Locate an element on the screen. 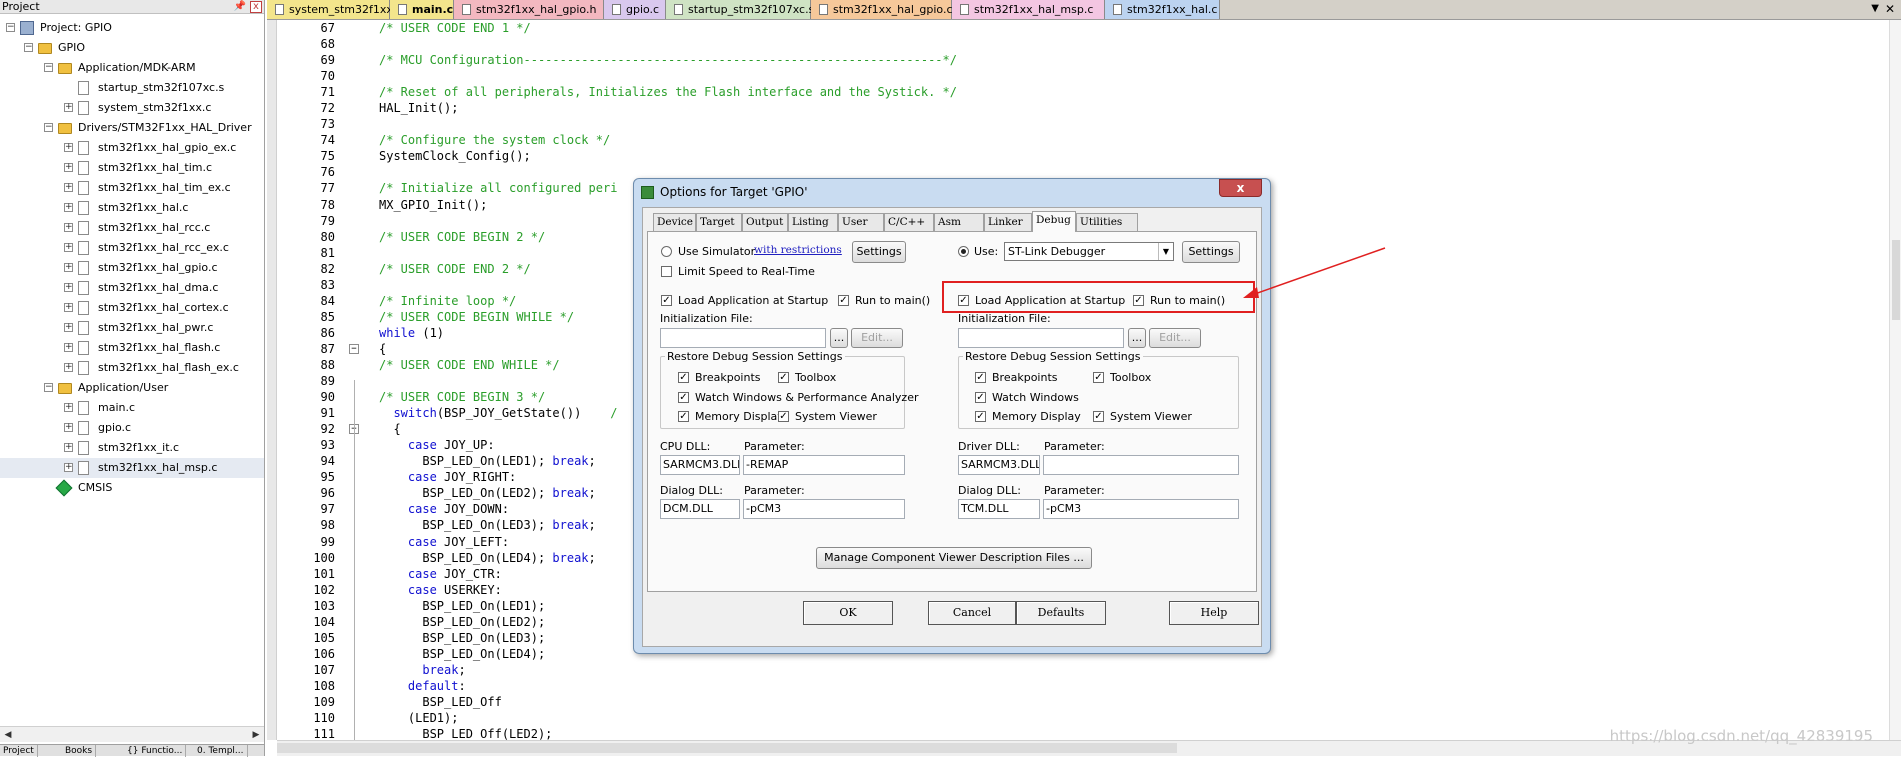 The height and width of the screenshot is (757, 1901). tree-item: + stm32f1xx_hal.c is located at coordinates (132, 208).